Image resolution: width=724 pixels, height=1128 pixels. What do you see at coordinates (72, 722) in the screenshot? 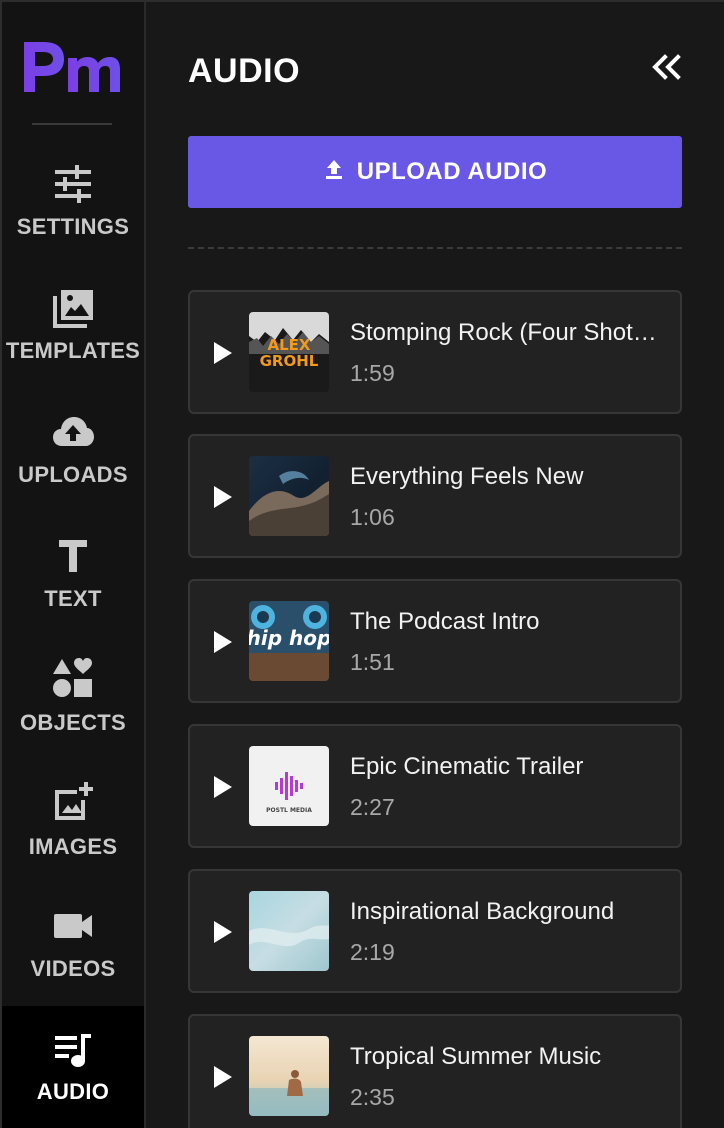
I see `nav-label-objects: OBJECTS` at bounding box center [72, 722].